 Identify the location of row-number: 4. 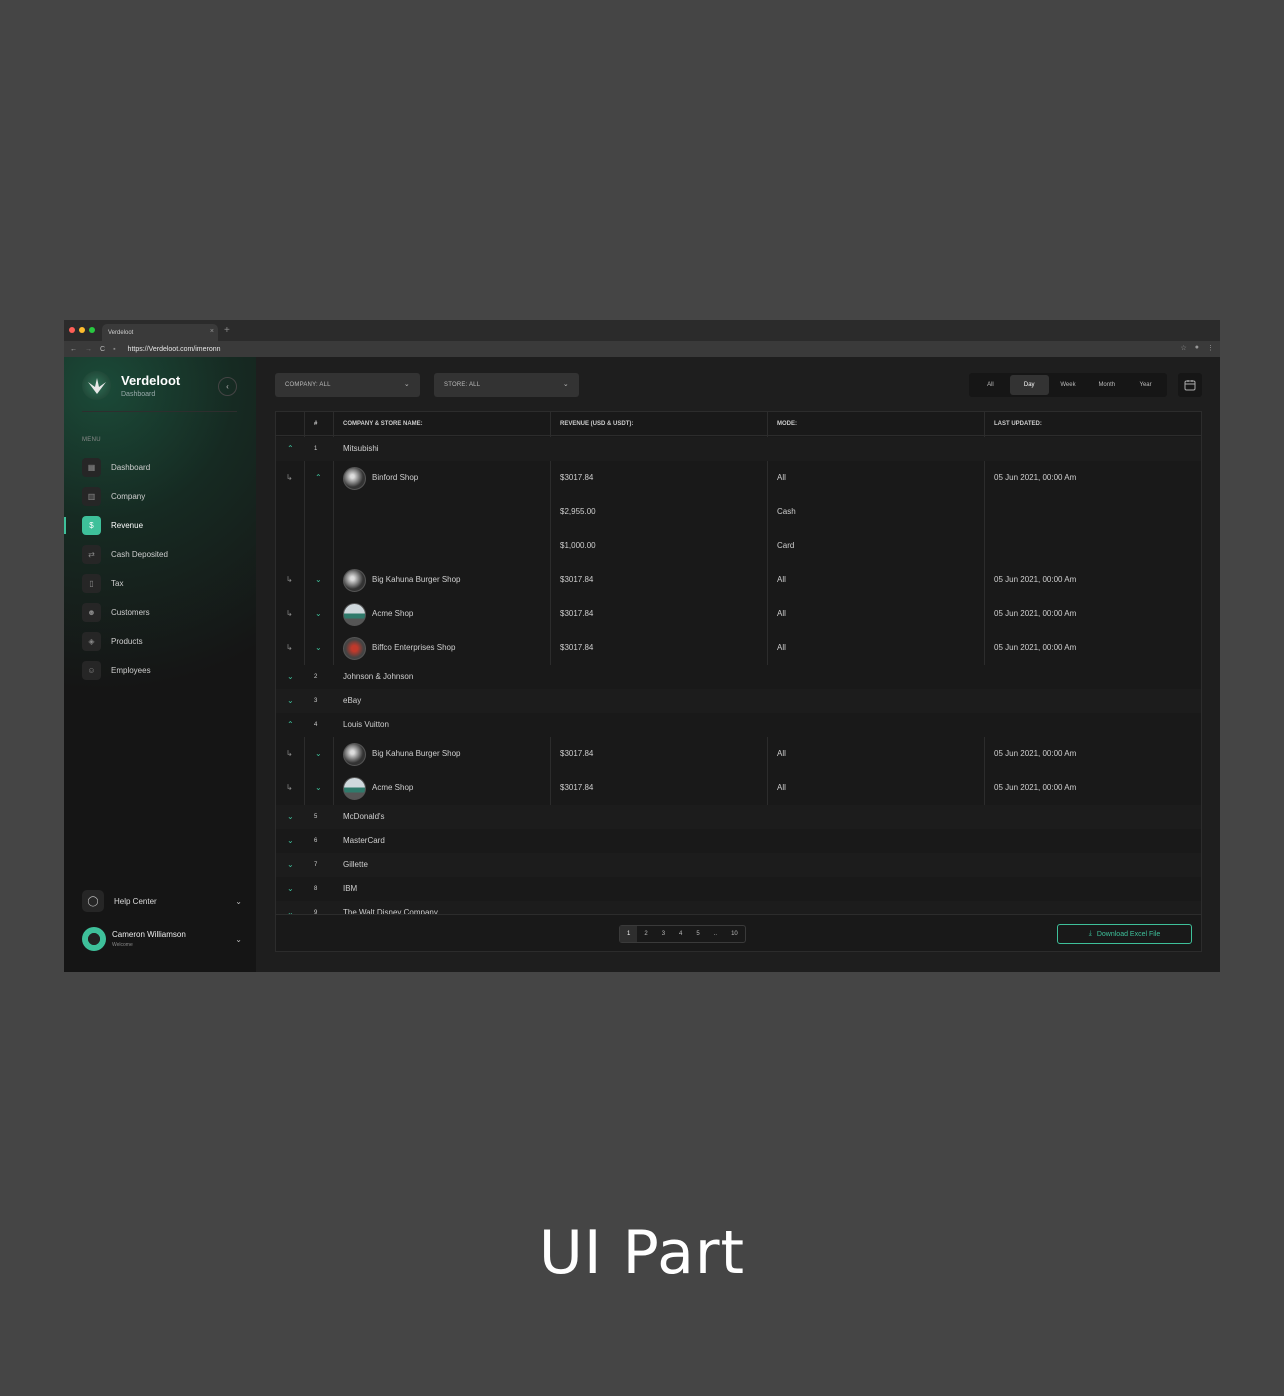
(316, 725).